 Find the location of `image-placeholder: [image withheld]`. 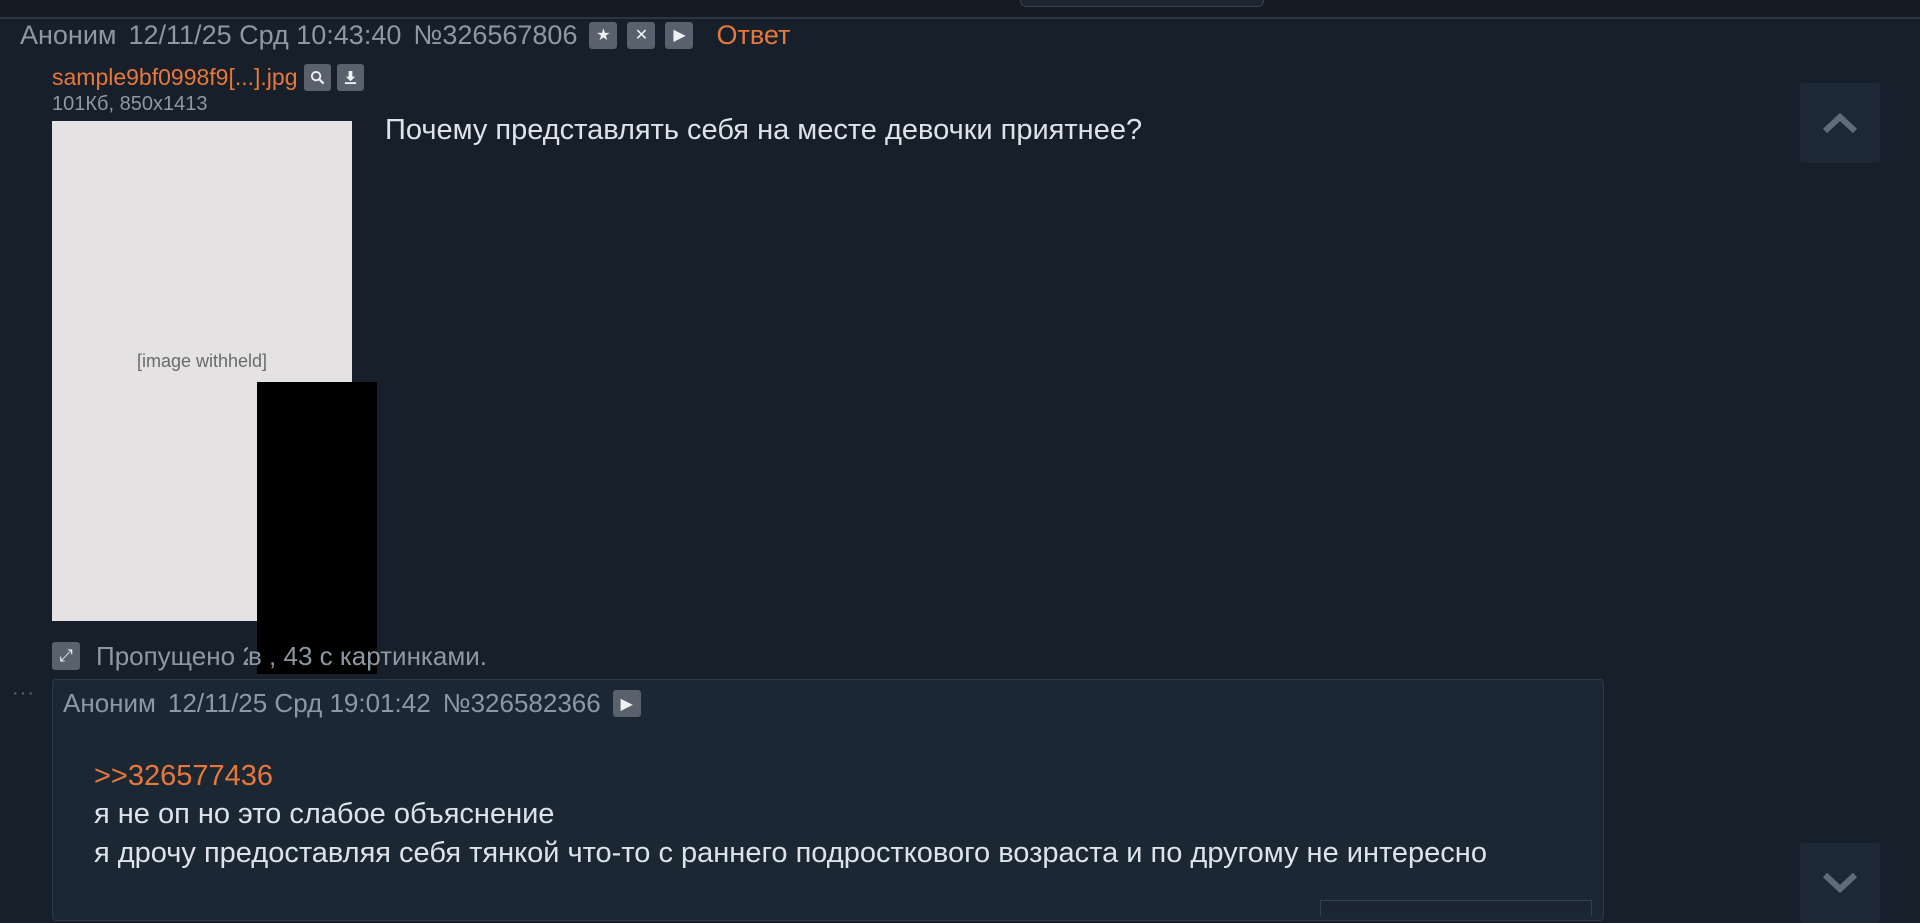

image-placeholder: [image withheld] is located at coordinates (202, 361).